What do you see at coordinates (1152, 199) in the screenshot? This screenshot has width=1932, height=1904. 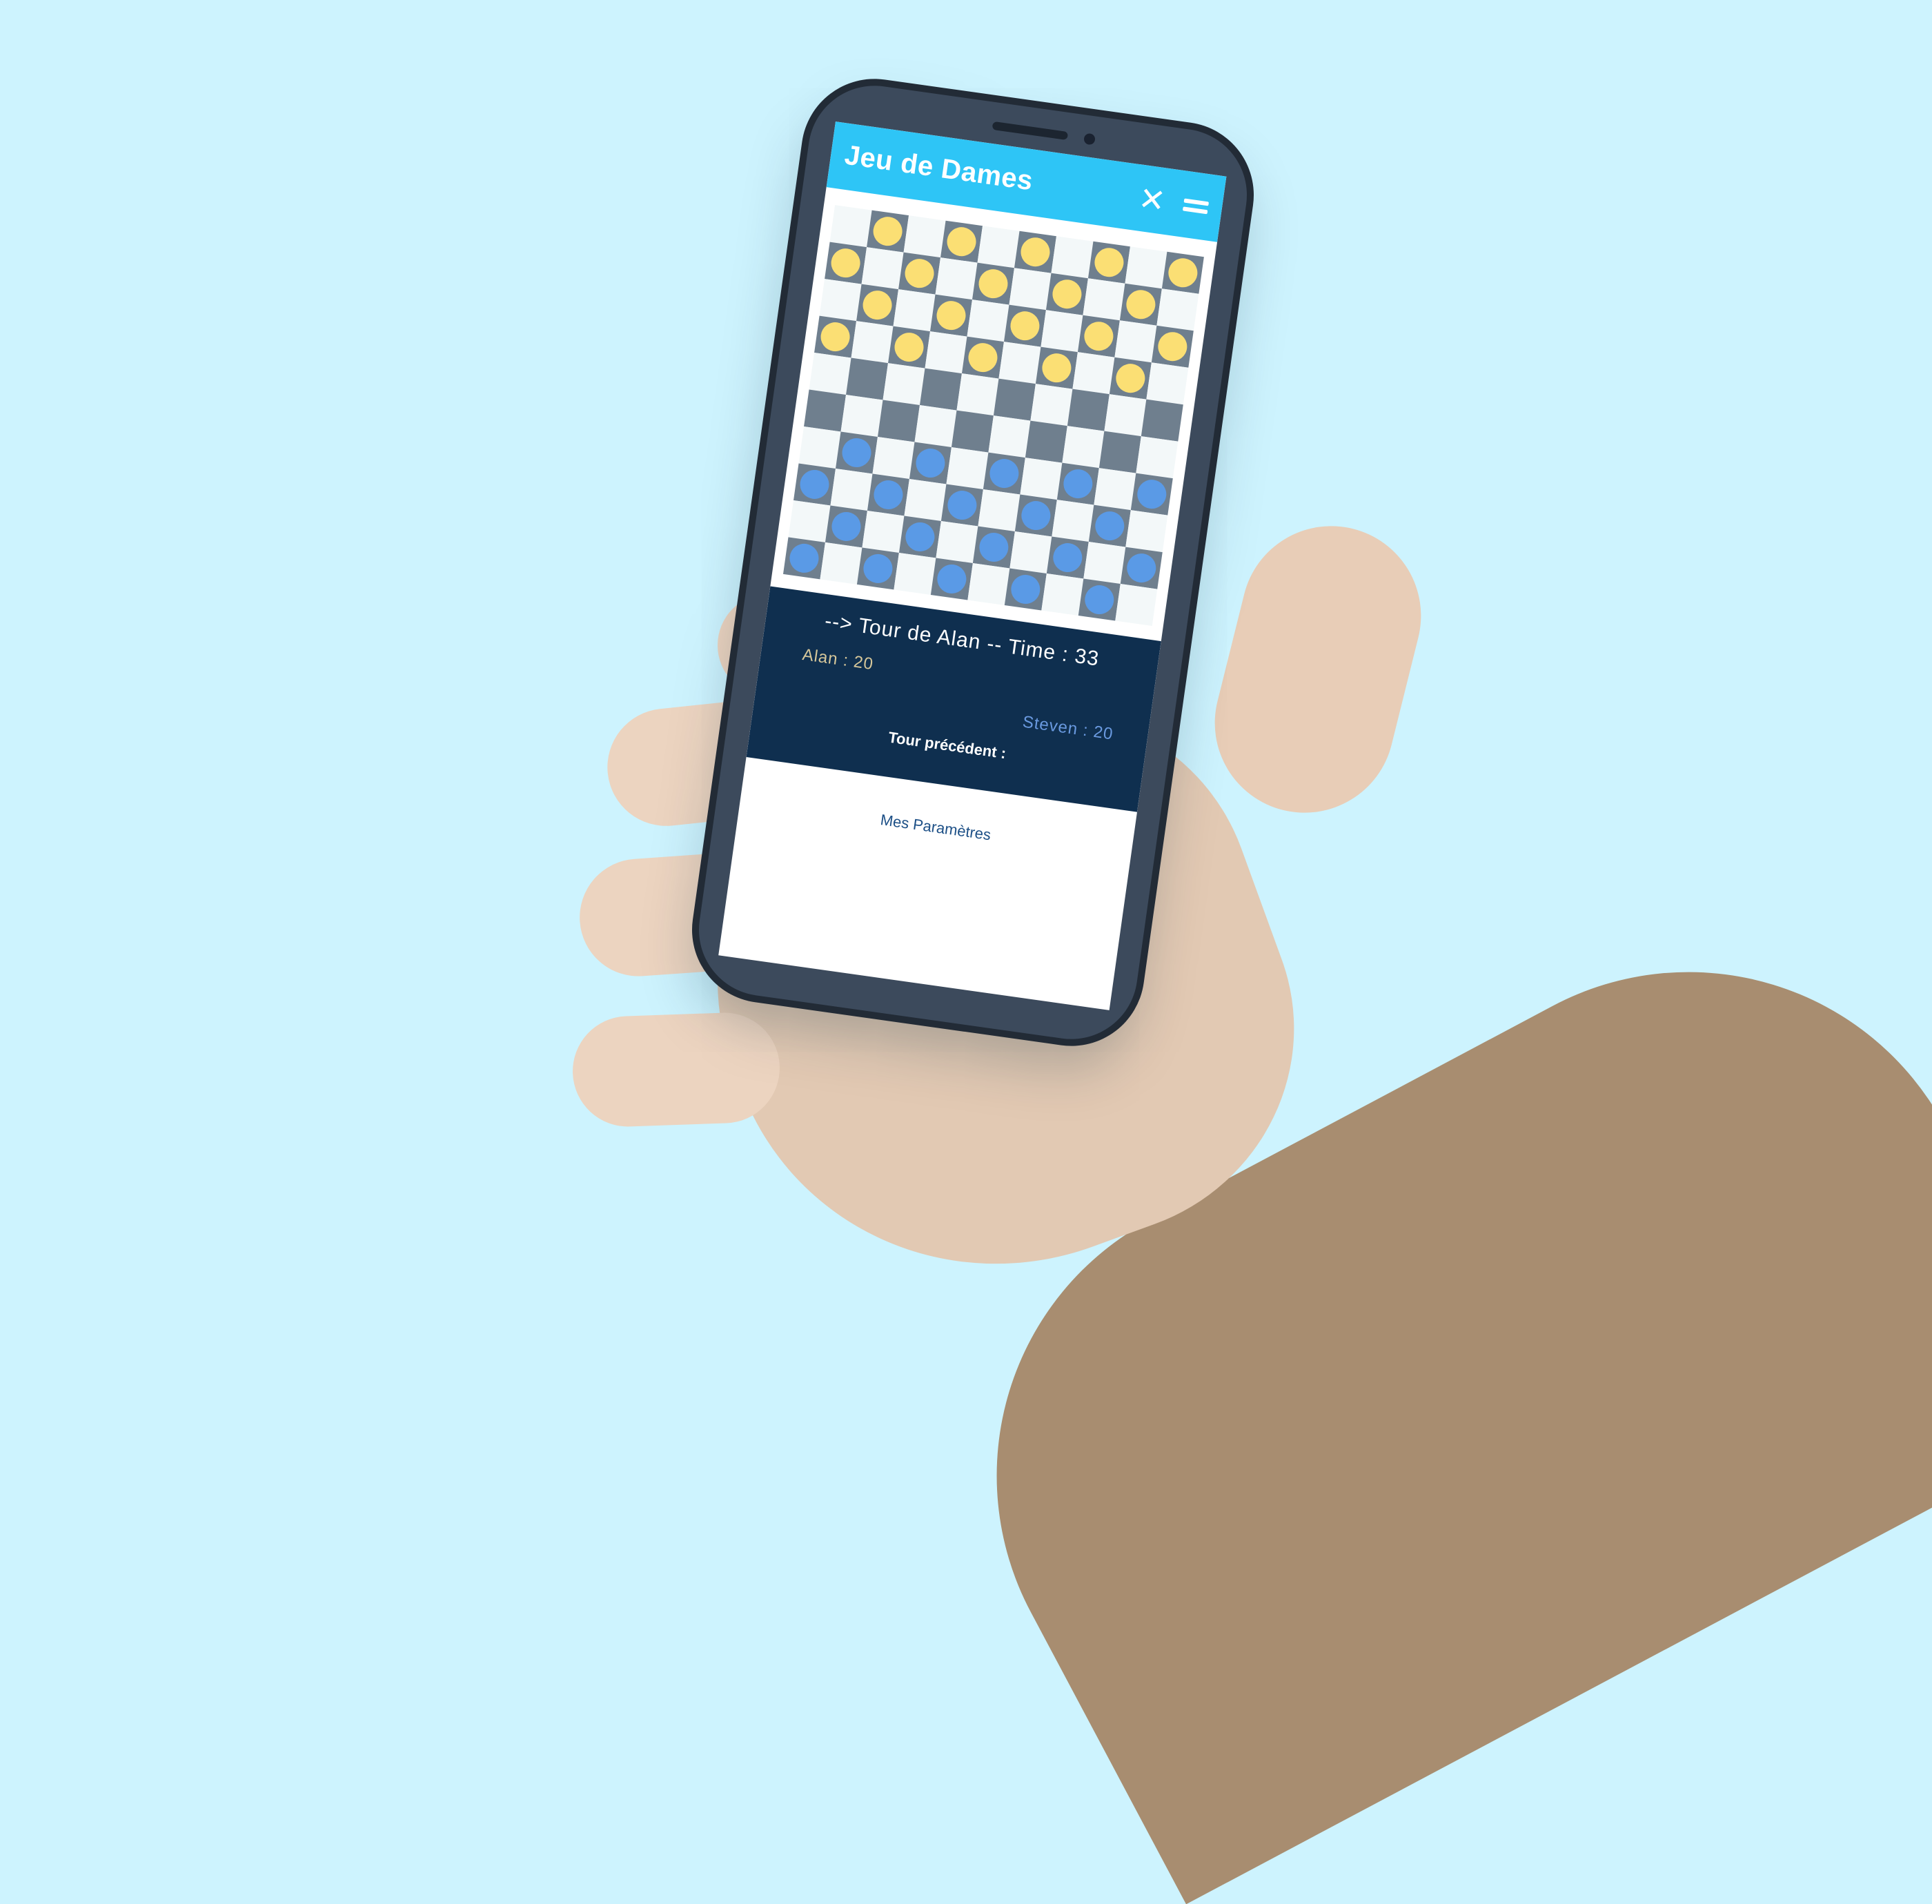 I see `close-icon: ✕` at bounding box center [1152, 199].